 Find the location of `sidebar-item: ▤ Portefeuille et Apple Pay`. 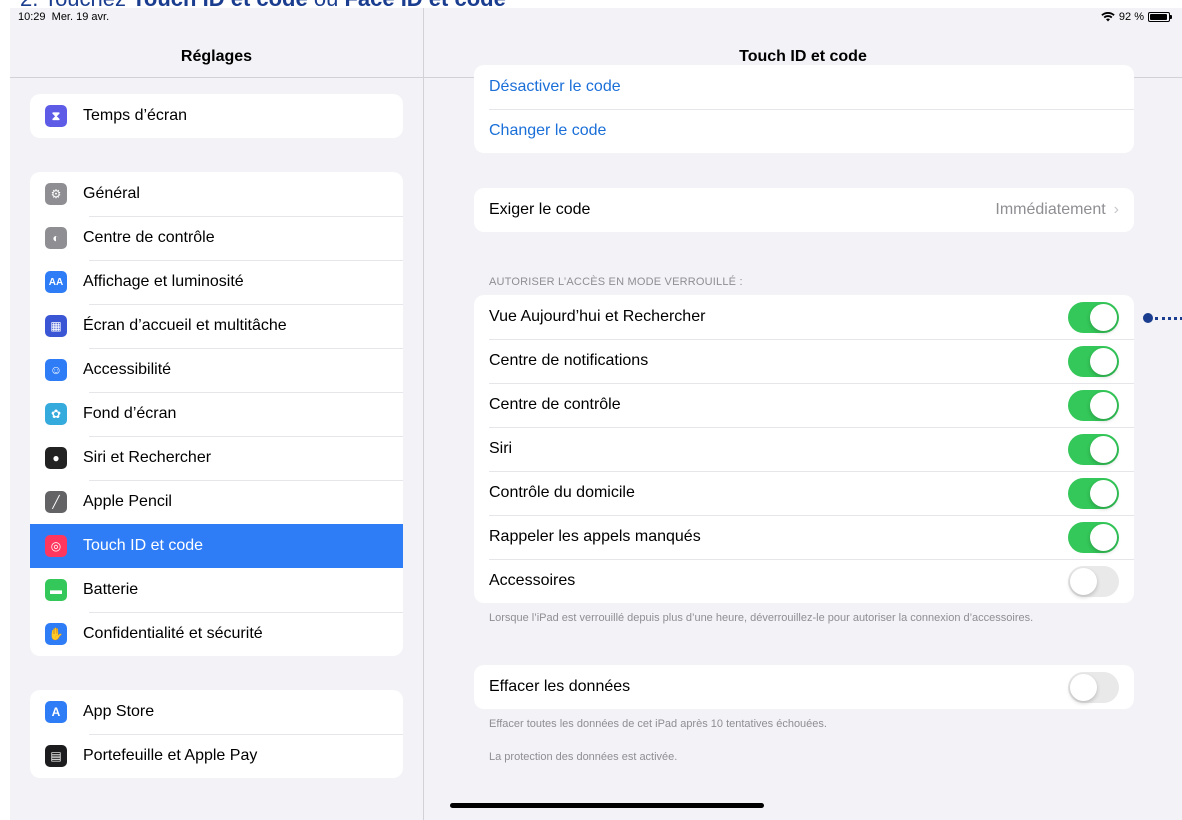

sidebar-item: ▤ Portefeuille et Apple Pay is located at coordinates (216, 756).